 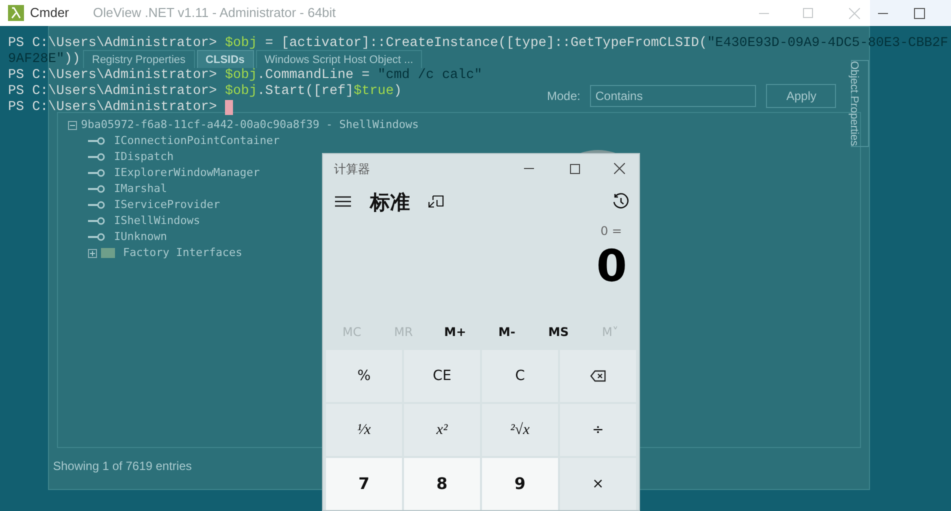 I want to click on tree-node: IConnectionPointContainer, so click(x=197, y=141).